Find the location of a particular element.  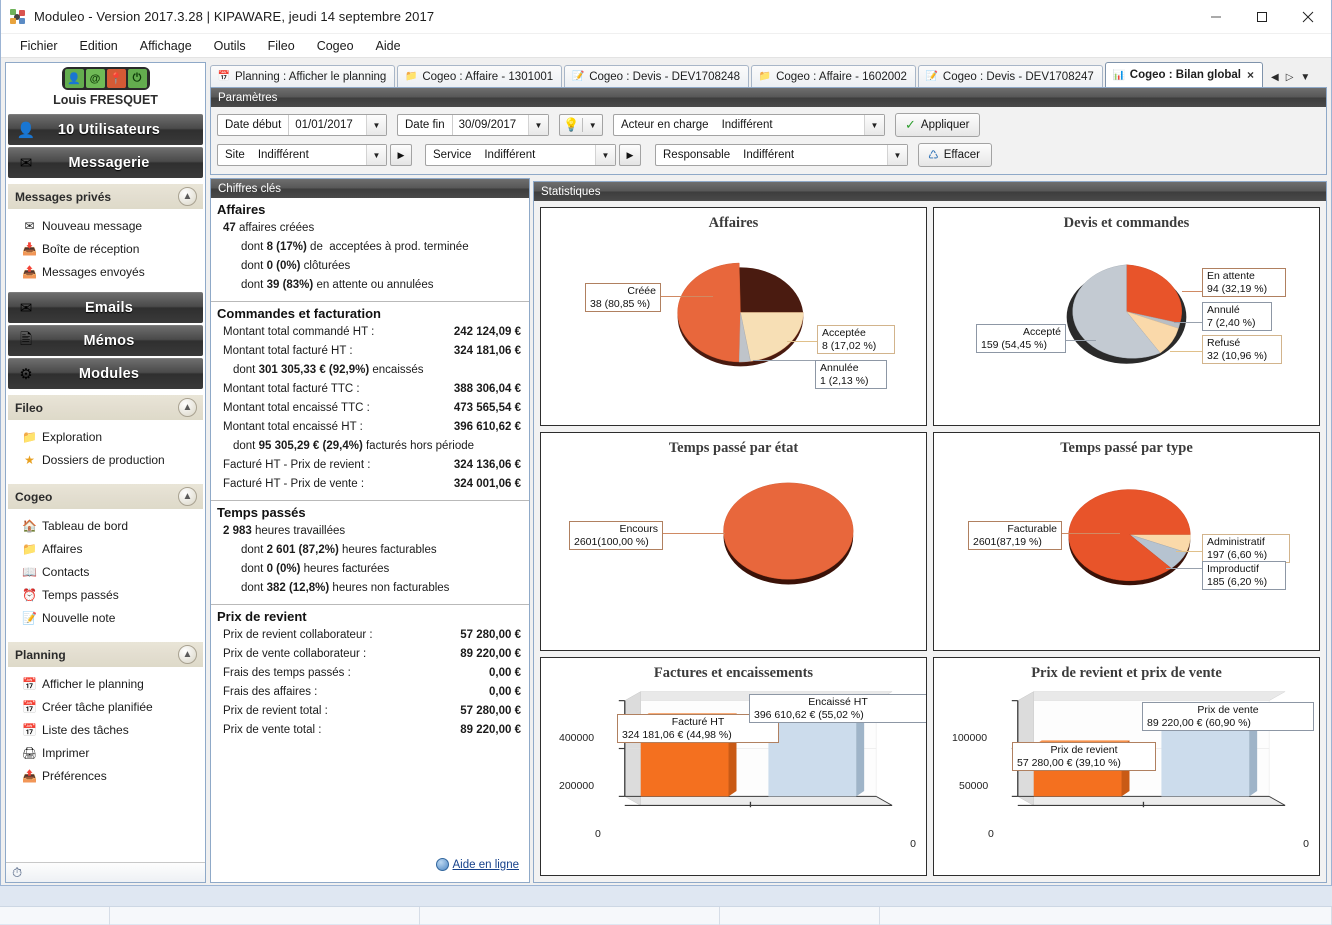

help-link: Aide en ligne is located at coordinates (477, 864).